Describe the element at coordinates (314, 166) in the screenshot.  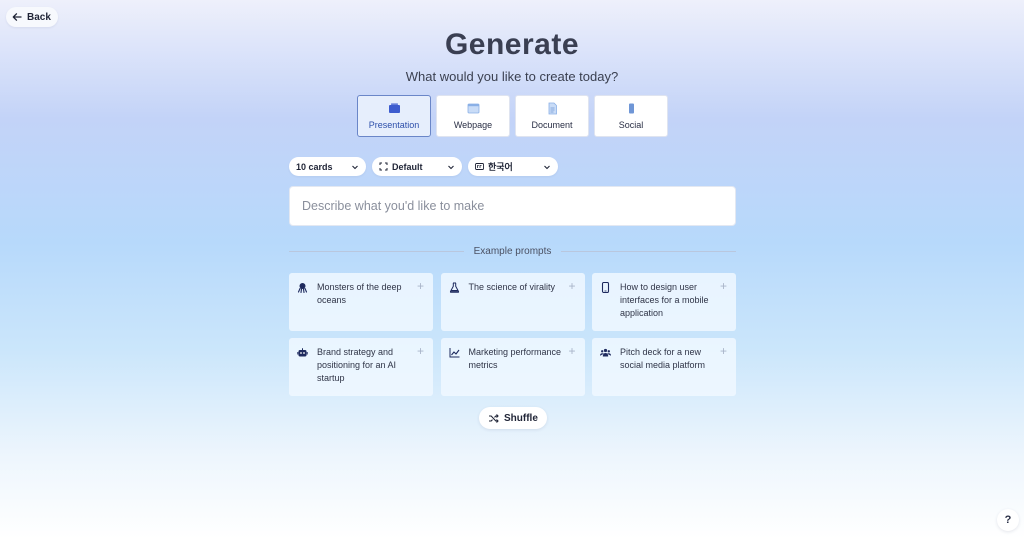
I see `card-count-value: 10 cards` at that location.